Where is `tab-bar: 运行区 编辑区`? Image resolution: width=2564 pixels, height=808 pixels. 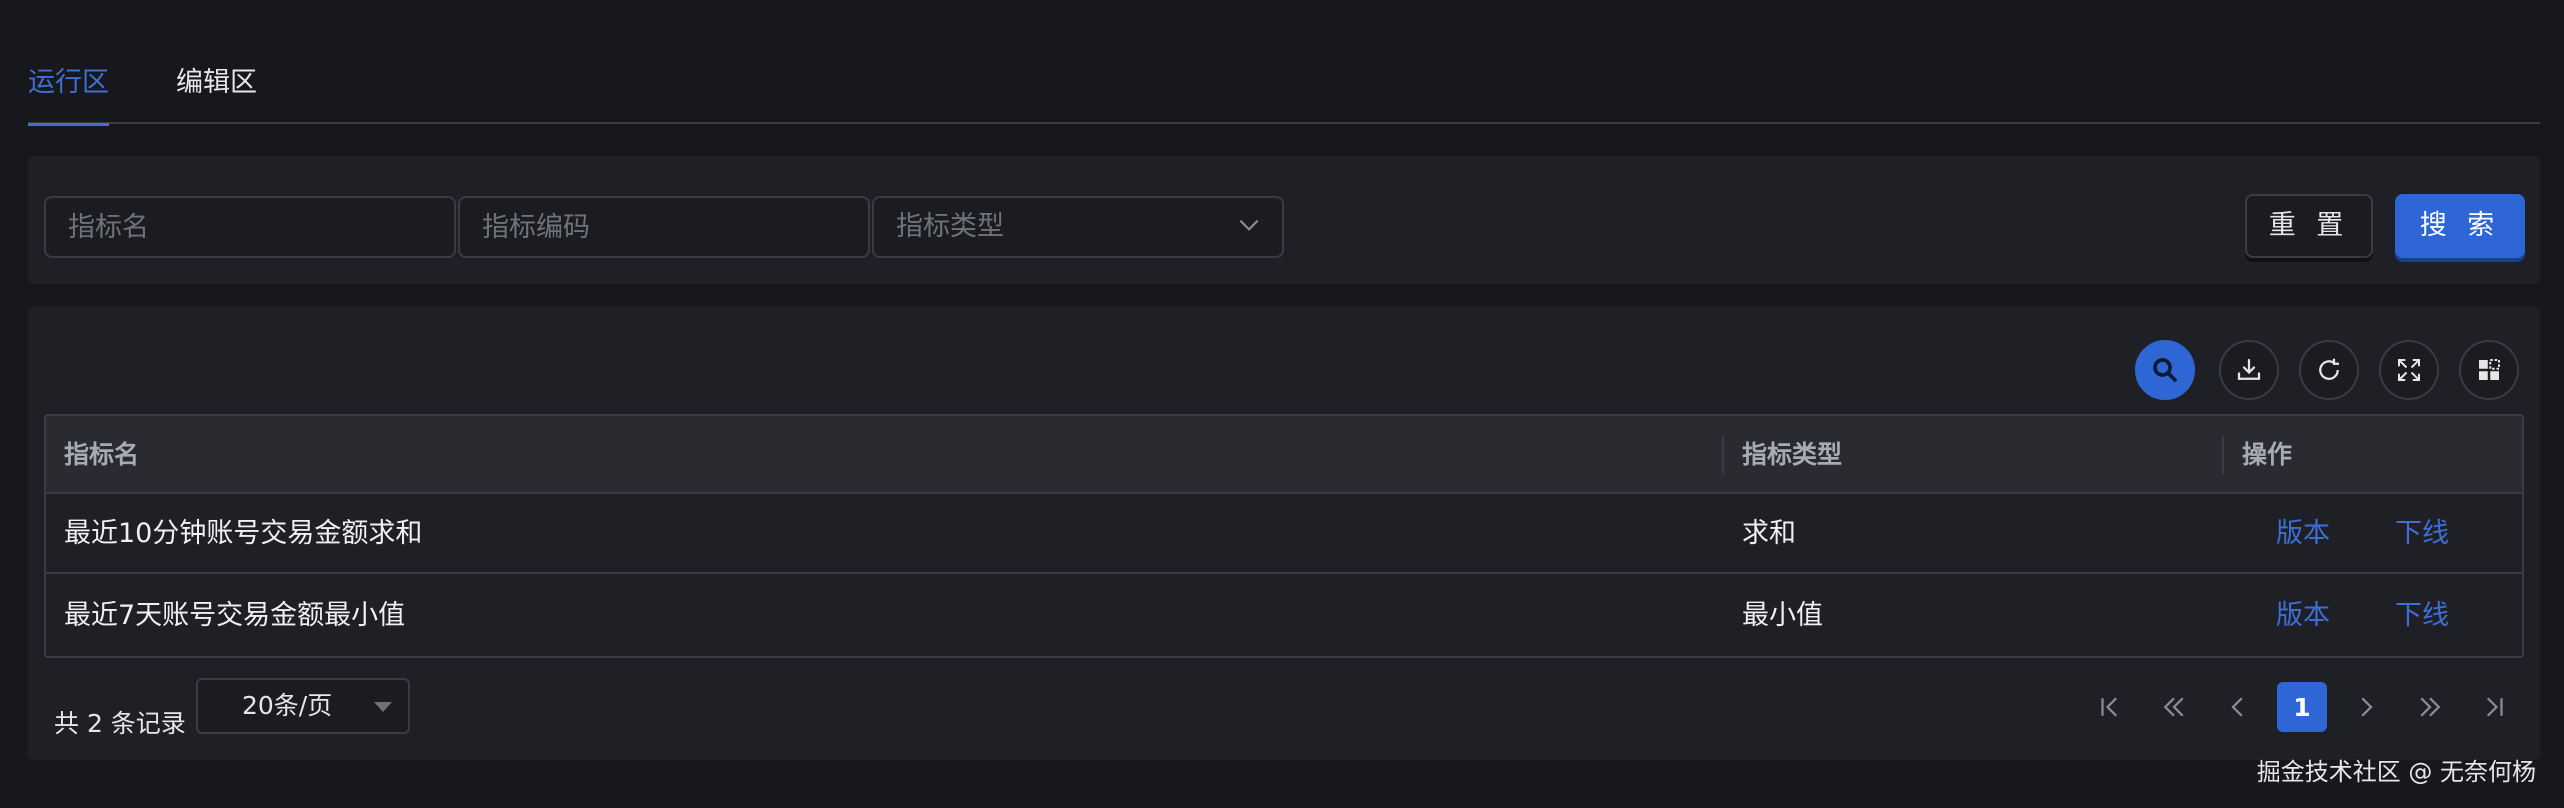
tab-bar: 运行区 编辑区 is located at coordinates (1284, 85).